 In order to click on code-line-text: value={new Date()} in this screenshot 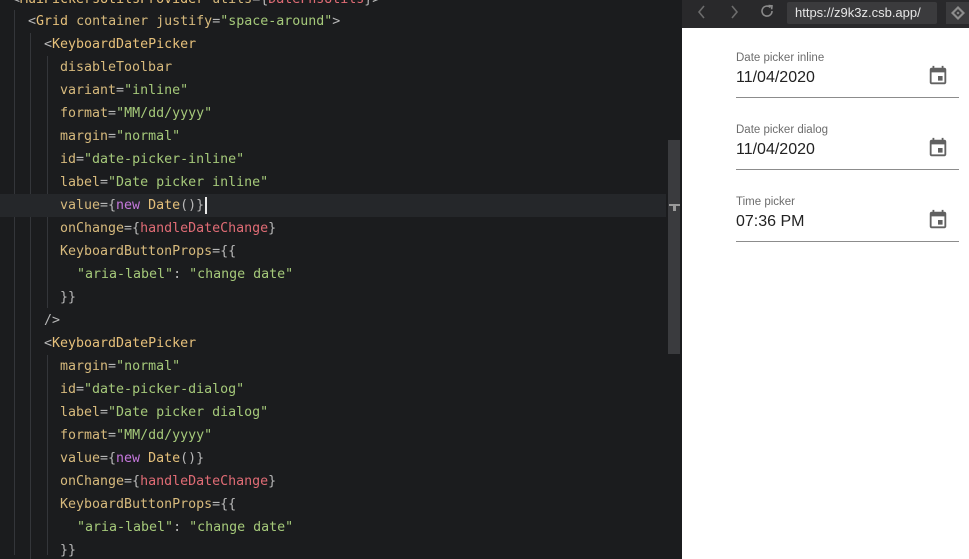, I will do `click(132, 458)`.